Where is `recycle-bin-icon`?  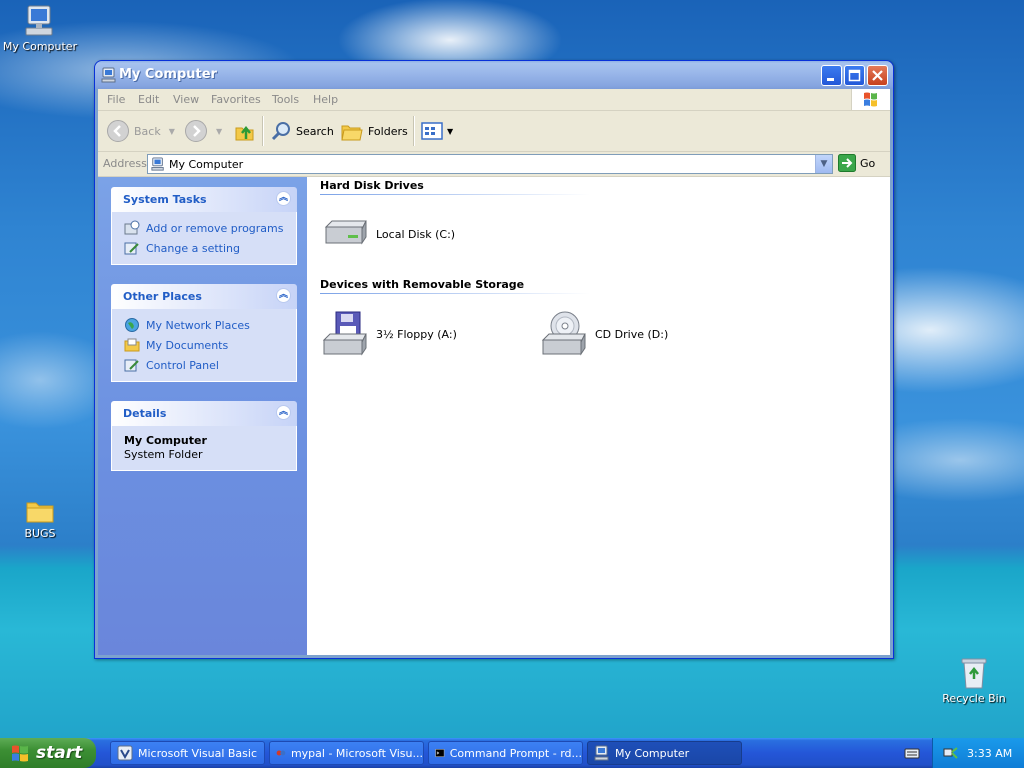
recycle-bin-icon is located at coordinates (974, 673).